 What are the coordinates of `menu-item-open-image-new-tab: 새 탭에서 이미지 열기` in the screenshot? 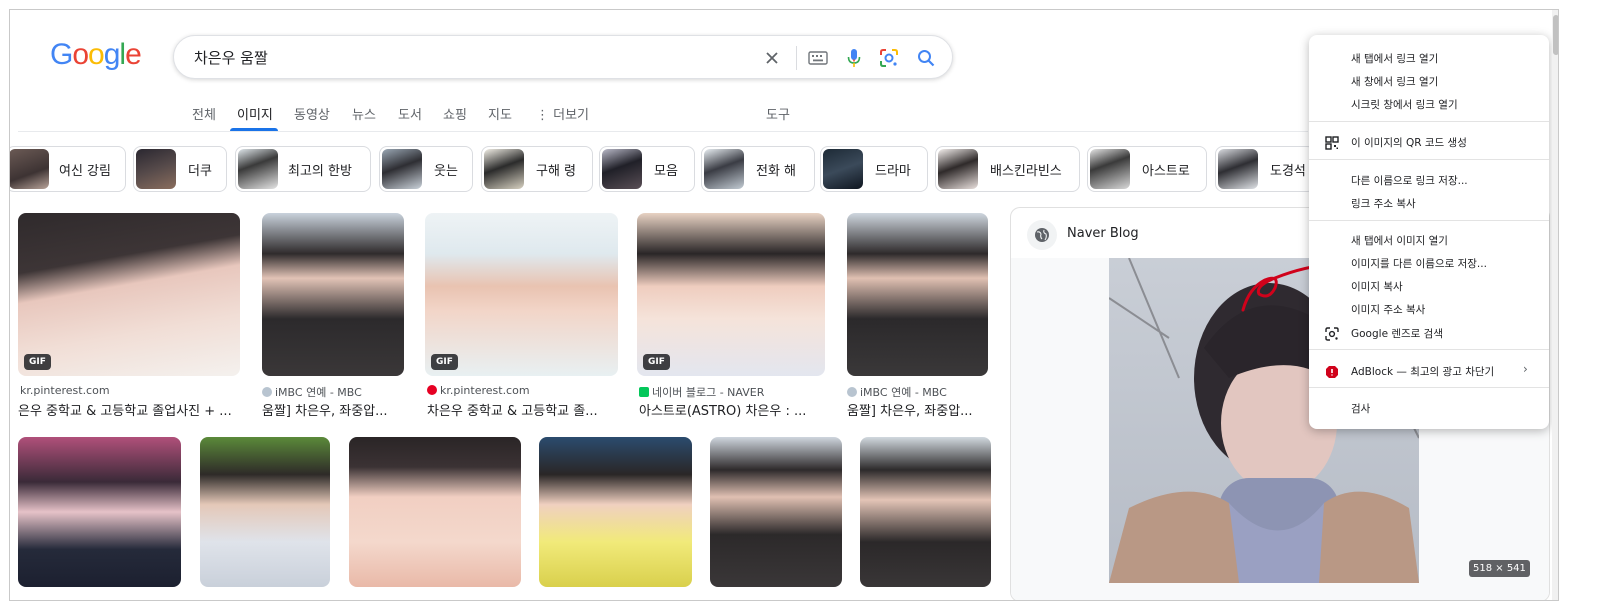 It's located at (1399, 240).